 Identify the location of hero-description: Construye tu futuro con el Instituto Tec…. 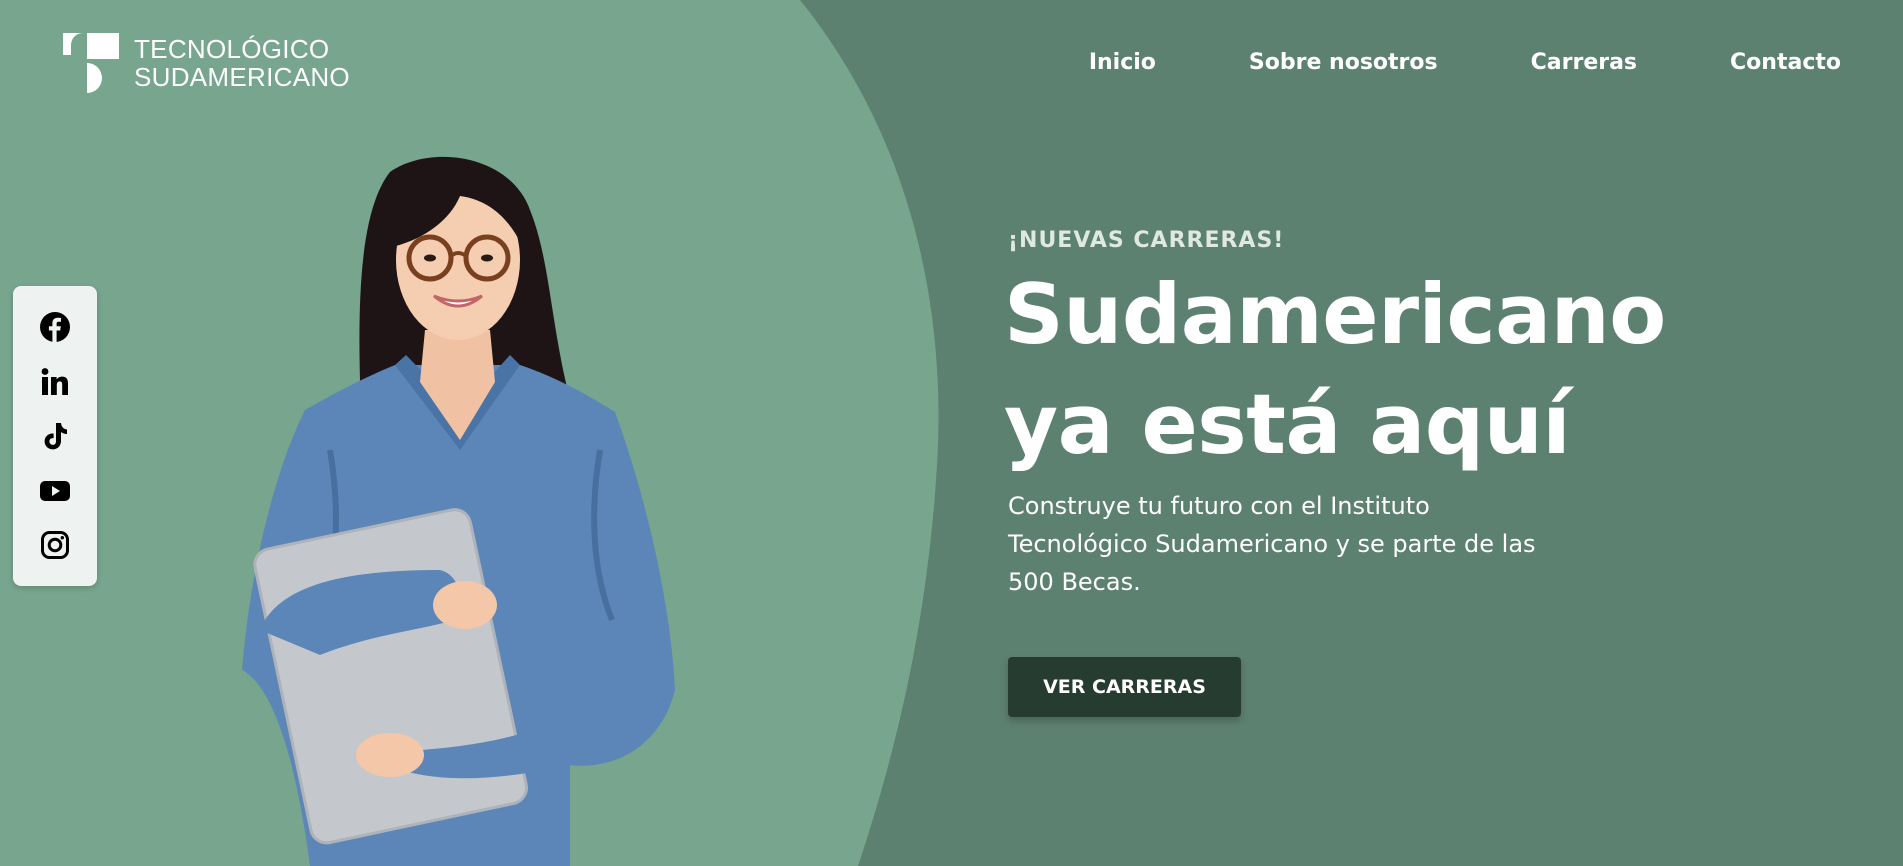
(1272, 544).